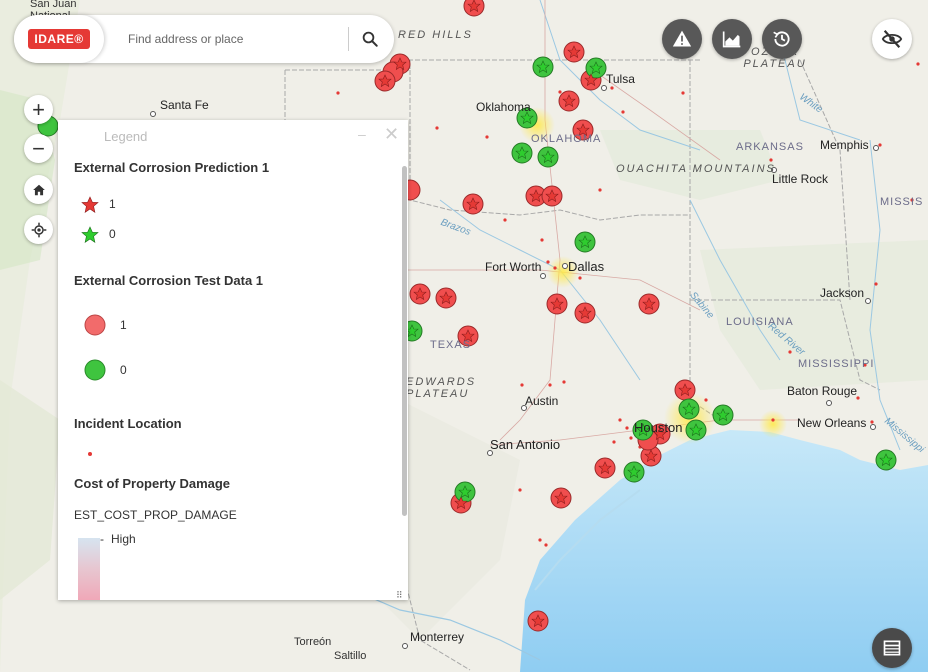 This screenshot has width=928, height=672. What do you see at coordinates (525, 444) in the screenshot?
I see `city-label-san-antonio: San Antonio` at bounding box center [525, 444].